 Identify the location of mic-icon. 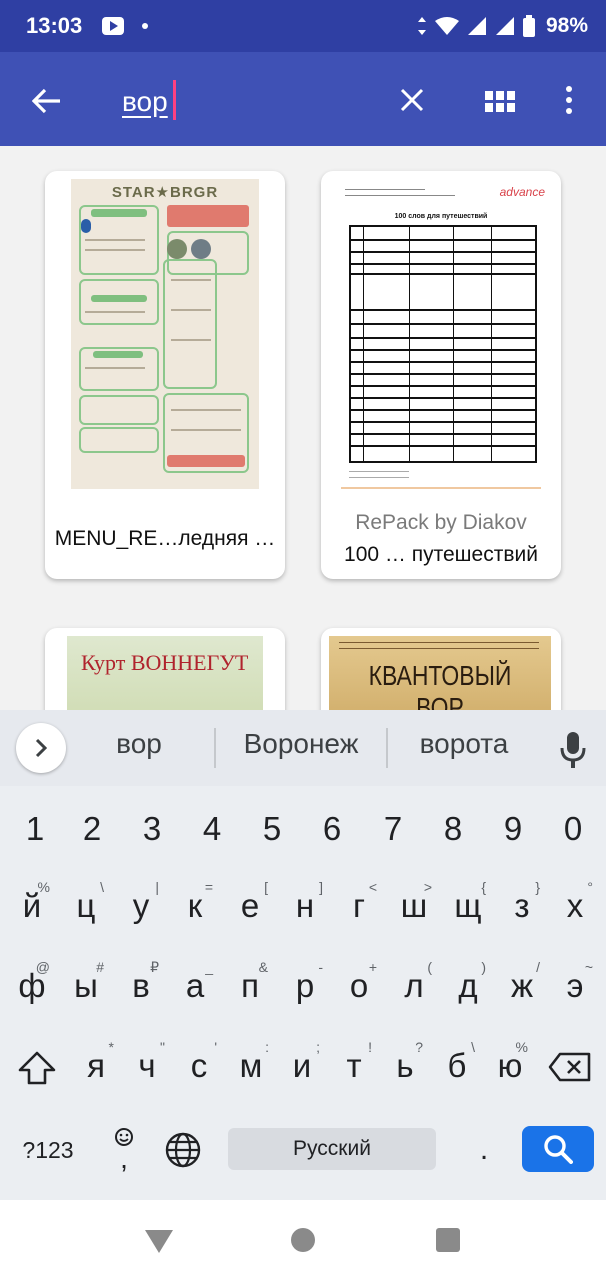
(573, 750).